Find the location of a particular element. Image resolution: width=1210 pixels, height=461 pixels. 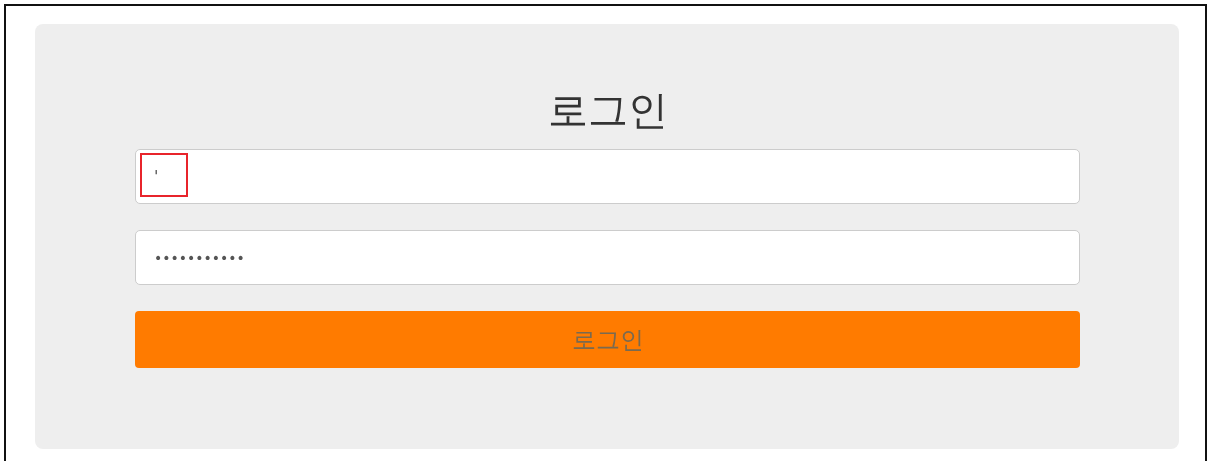

password-field: ••••••••••• is located at coordinates (607, 257).